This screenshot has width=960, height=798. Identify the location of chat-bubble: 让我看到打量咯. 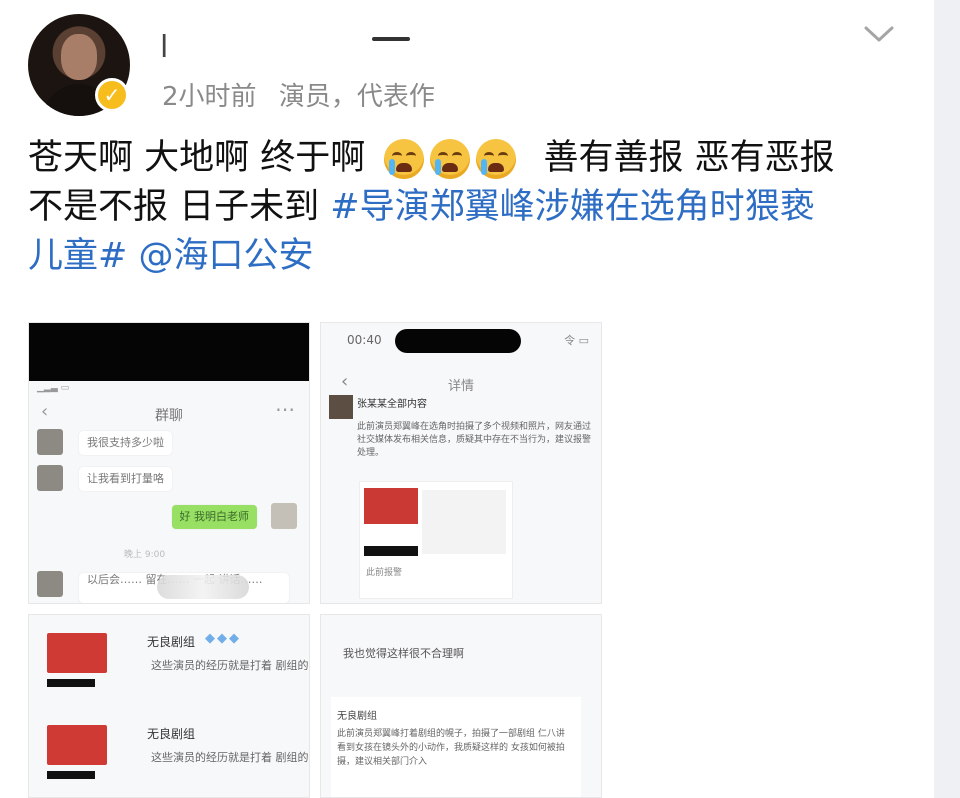
(125, 479).